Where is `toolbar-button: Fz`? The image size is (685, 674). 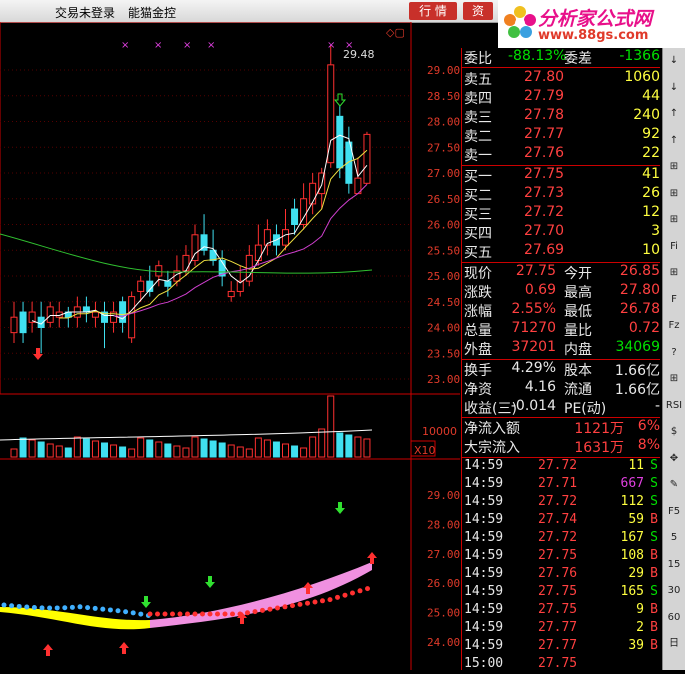
toolbar-button: Fz is located at coordinates (674, 326).